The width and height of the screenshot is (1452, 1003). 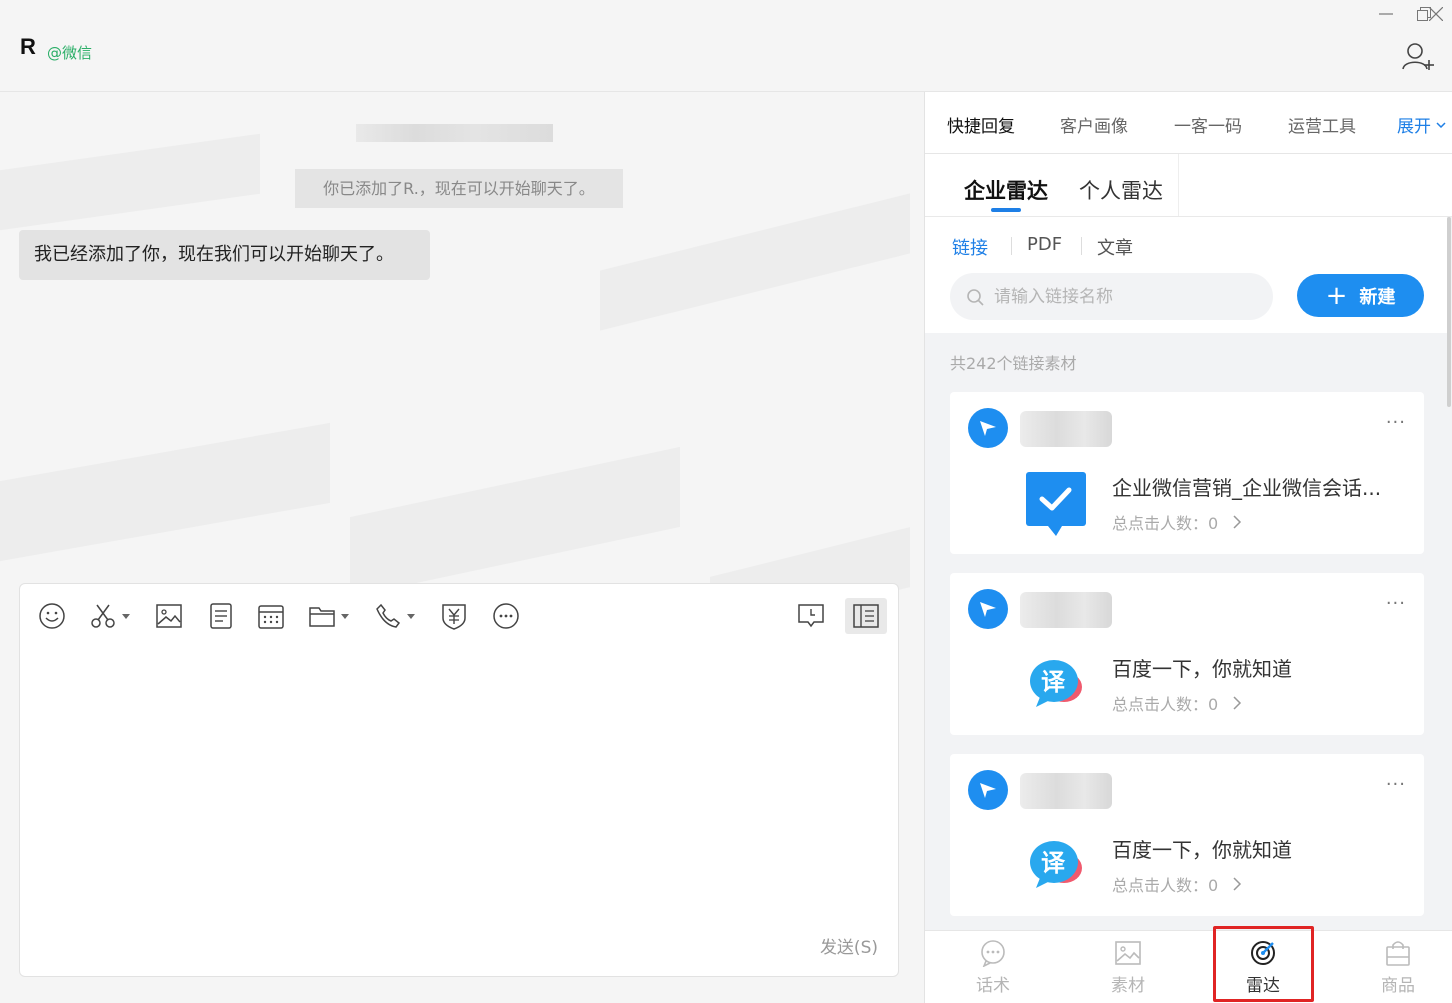 I want to click on emoji-icon, so click(x=52, y=616).